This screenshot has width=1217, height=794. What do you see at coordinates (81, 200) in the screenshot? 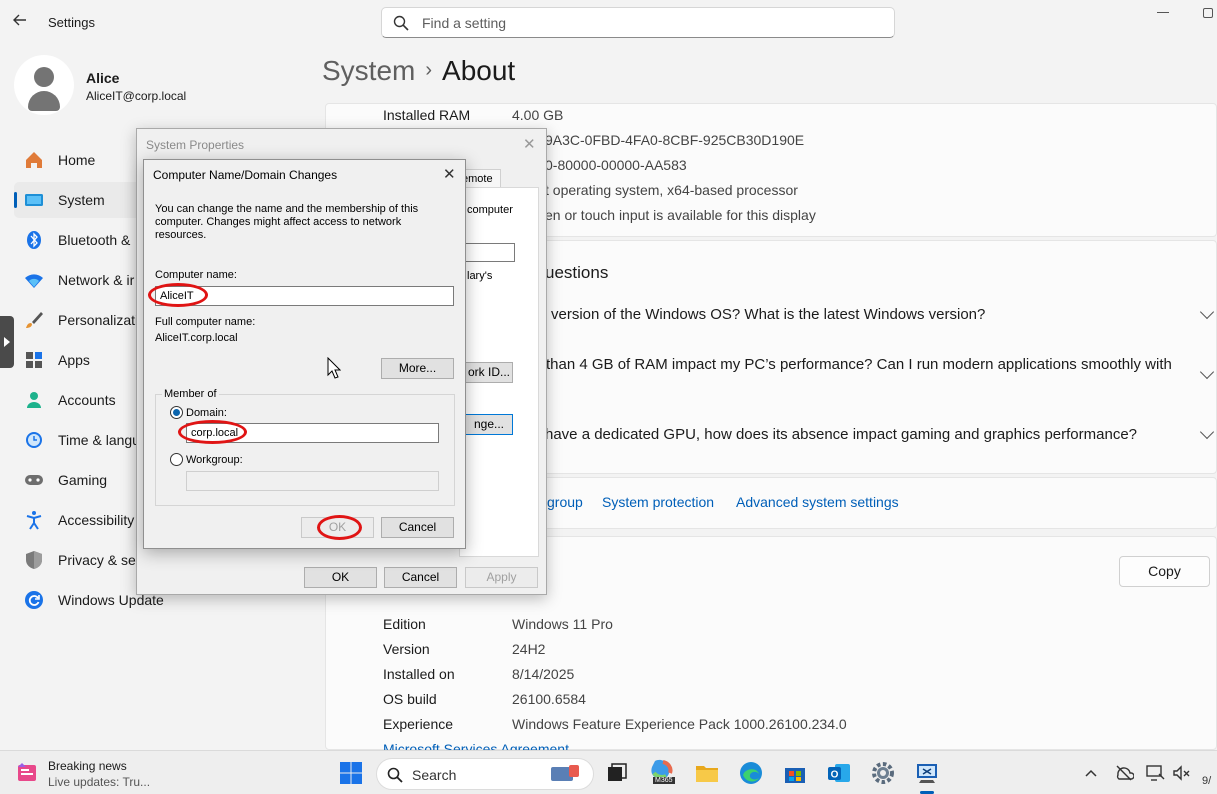
I see `sidebar-item-label: System` at bounding box center [81, 200].